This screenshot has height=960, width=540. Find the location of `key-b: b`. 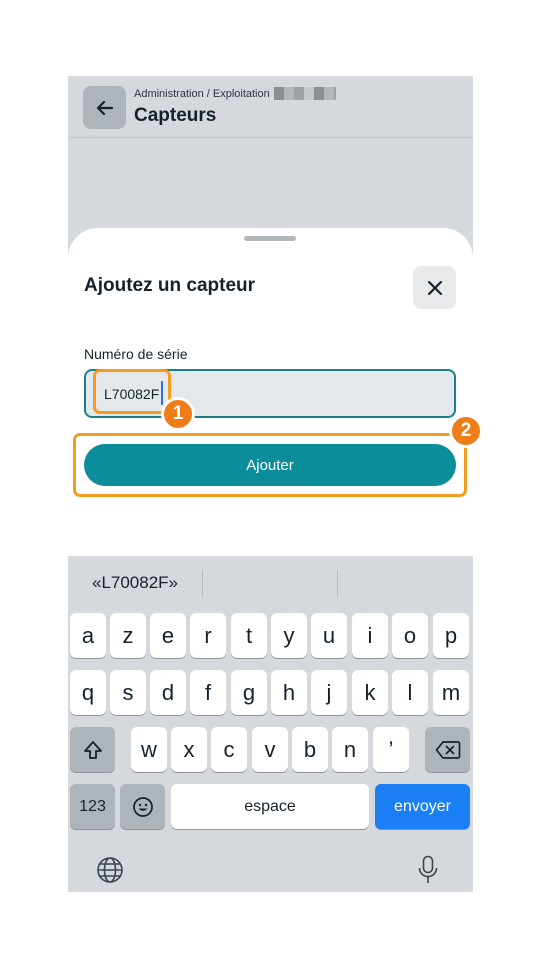

key-b: b is located at coordinates (310, 749).